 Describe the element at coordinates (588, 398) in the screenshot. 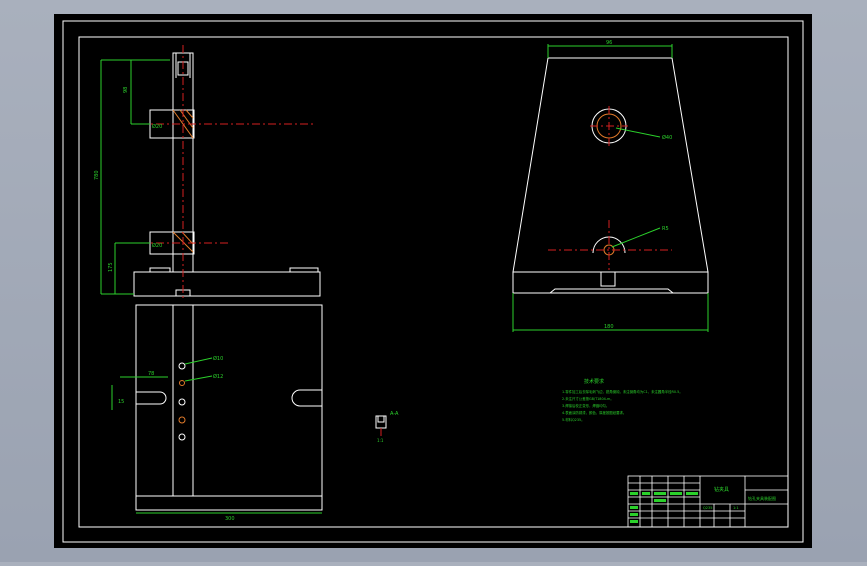

I see `note-line-2: 2.未注尺寸公差按GB/T1804-m。` at that location.